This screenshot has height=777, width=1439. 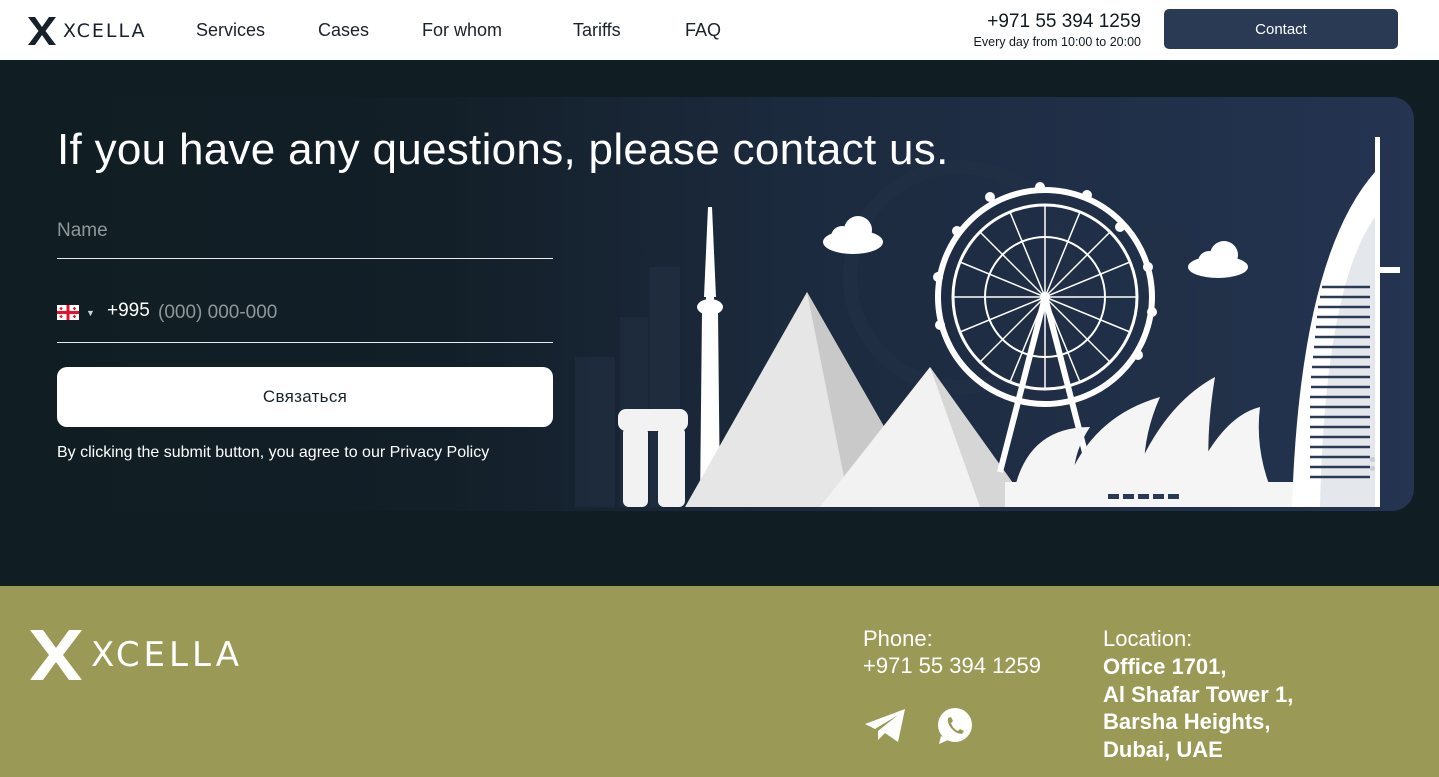 What do you see at coordinates (305, 397) in the screenshot?
I see `submit-button: Связаться` at bounding box center [305, 397].